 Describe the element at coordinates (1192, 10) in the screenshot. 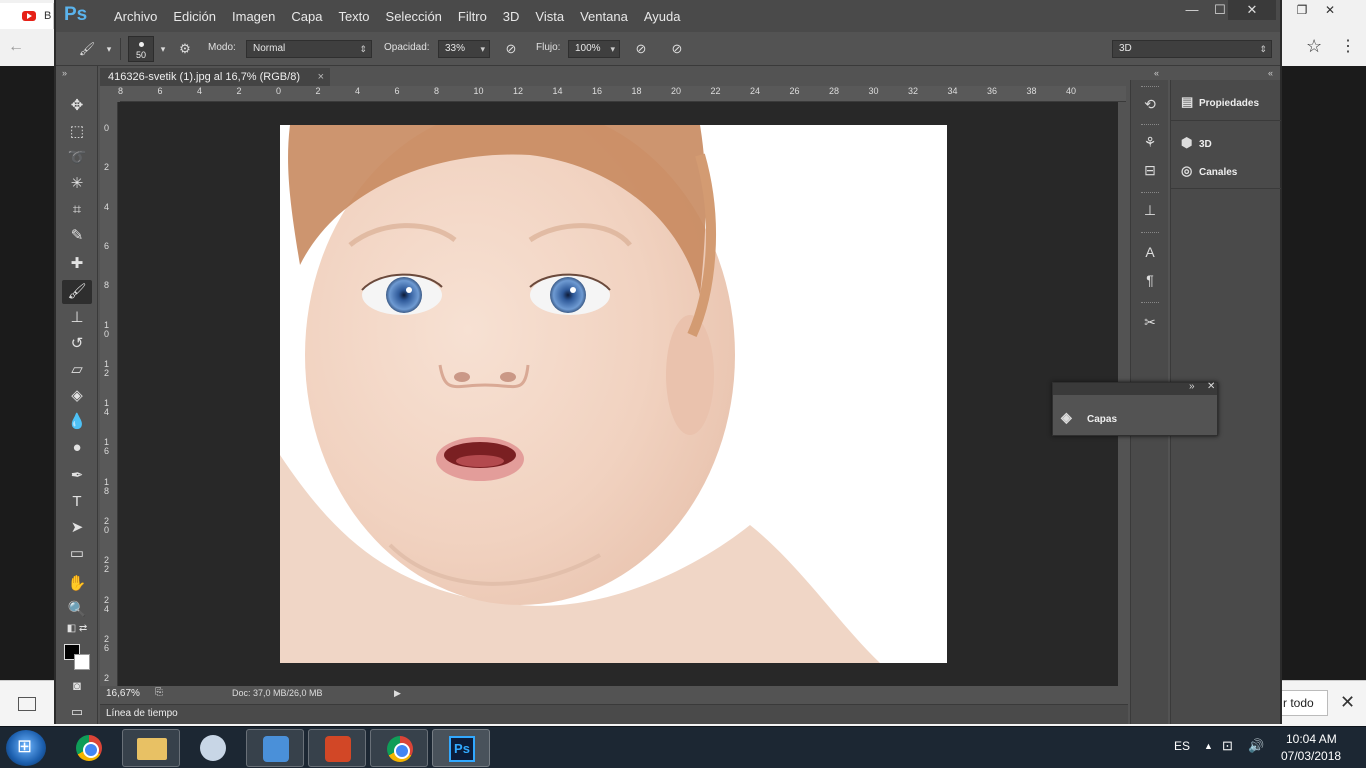

I see `minimize-button: —` at that location.